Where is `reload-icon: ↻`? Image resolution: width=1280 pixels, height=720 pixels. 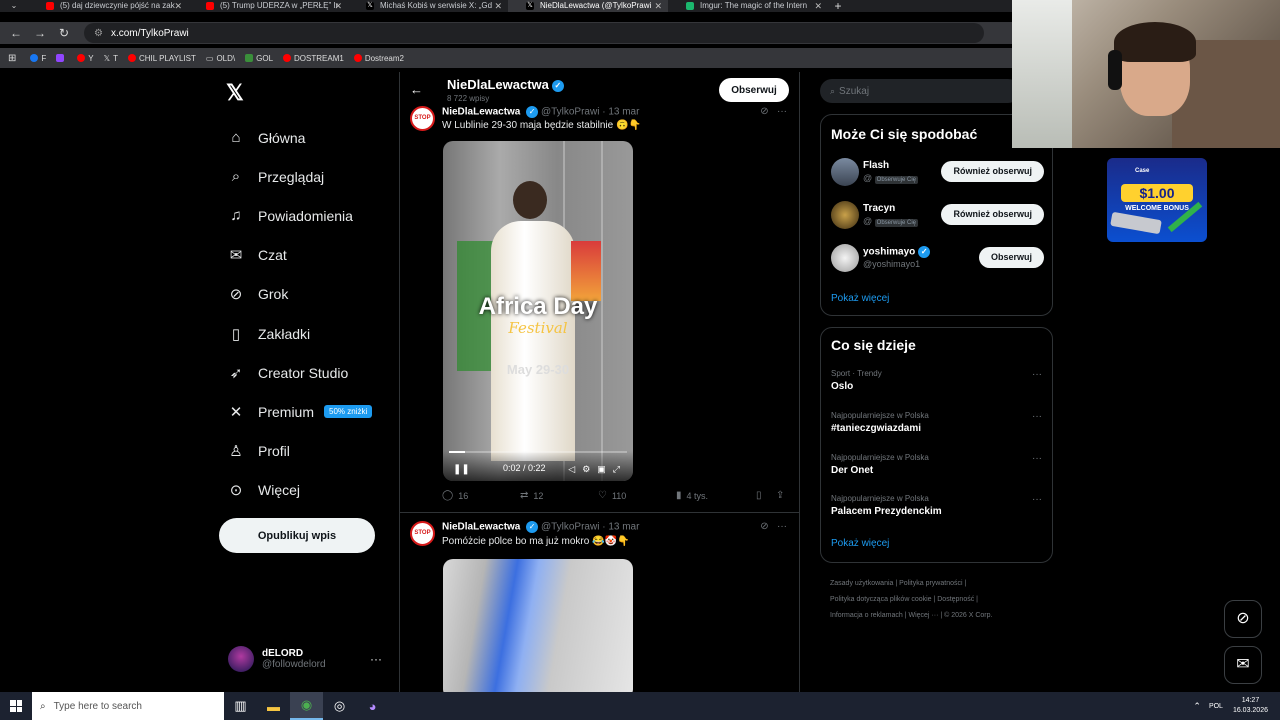 reload-icon: ↻ is located at coordinates (64, 33).